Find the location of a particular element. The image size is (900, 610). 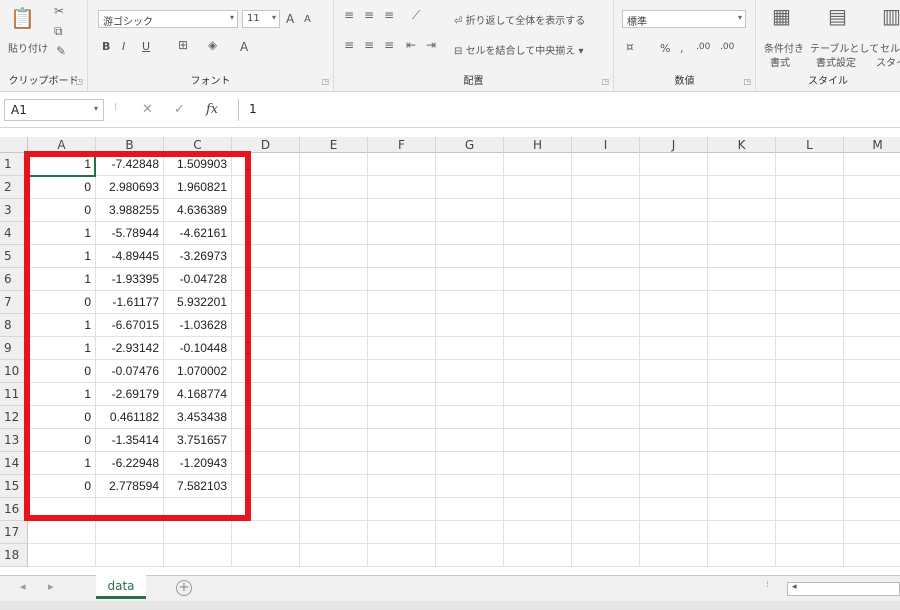

cell-l5 is located at coordinates (810, 256).